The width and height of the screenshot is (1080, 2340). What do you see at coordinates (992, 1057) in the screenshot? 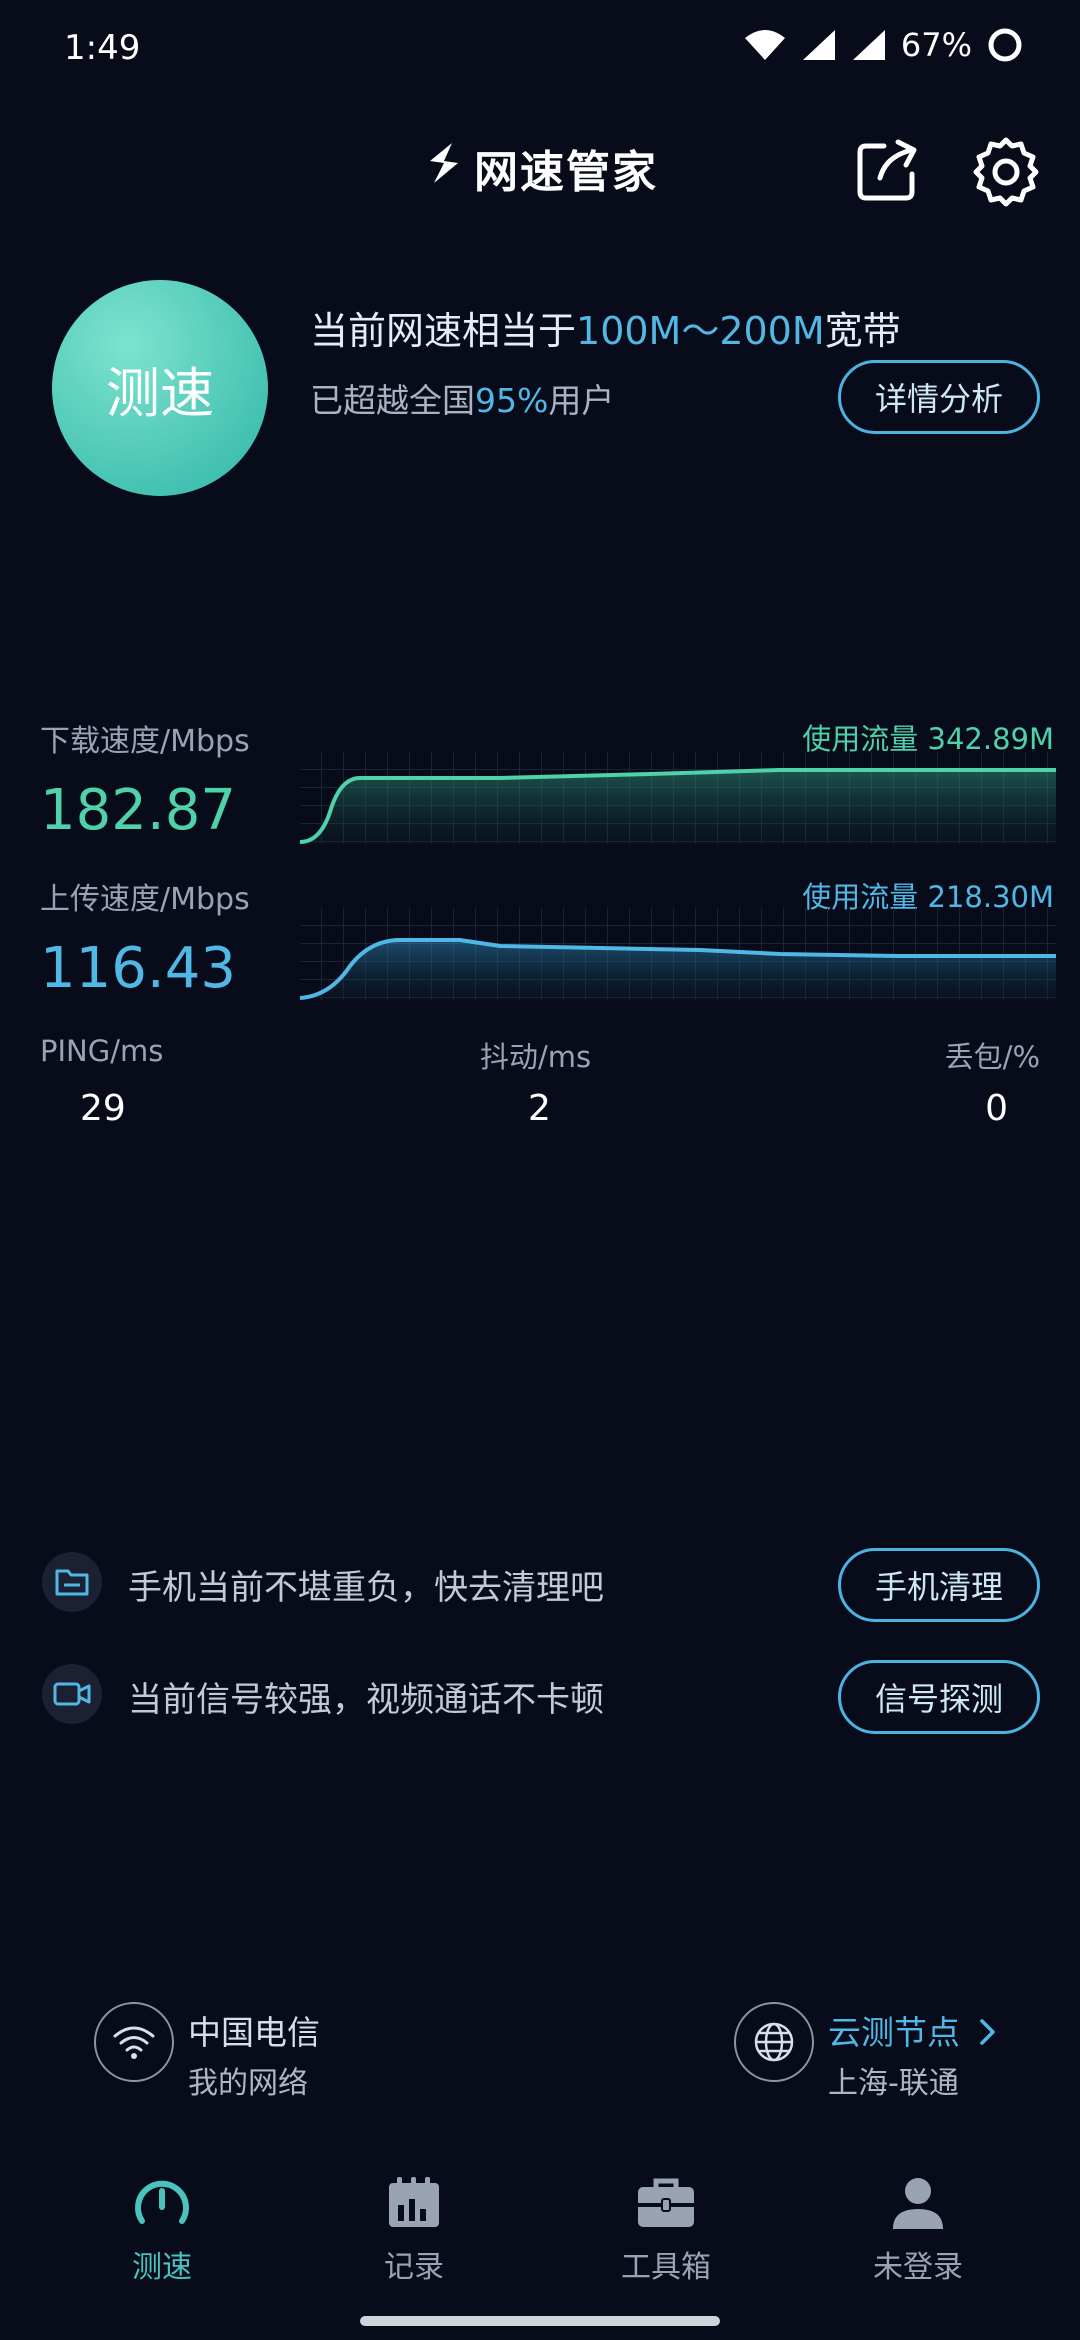
I see `loss-label: 丢包/%` at bounding box center [992, 1057].